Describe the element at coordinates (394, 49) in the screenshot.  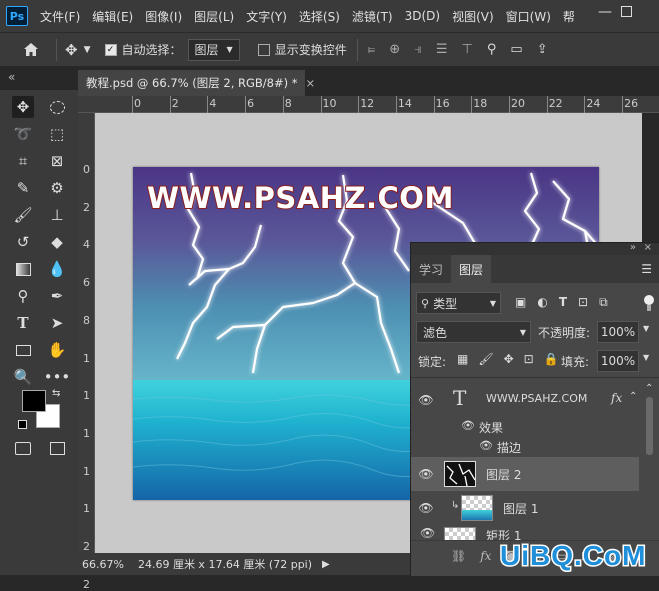
I see `align-center-icon: ⊕` at that location.